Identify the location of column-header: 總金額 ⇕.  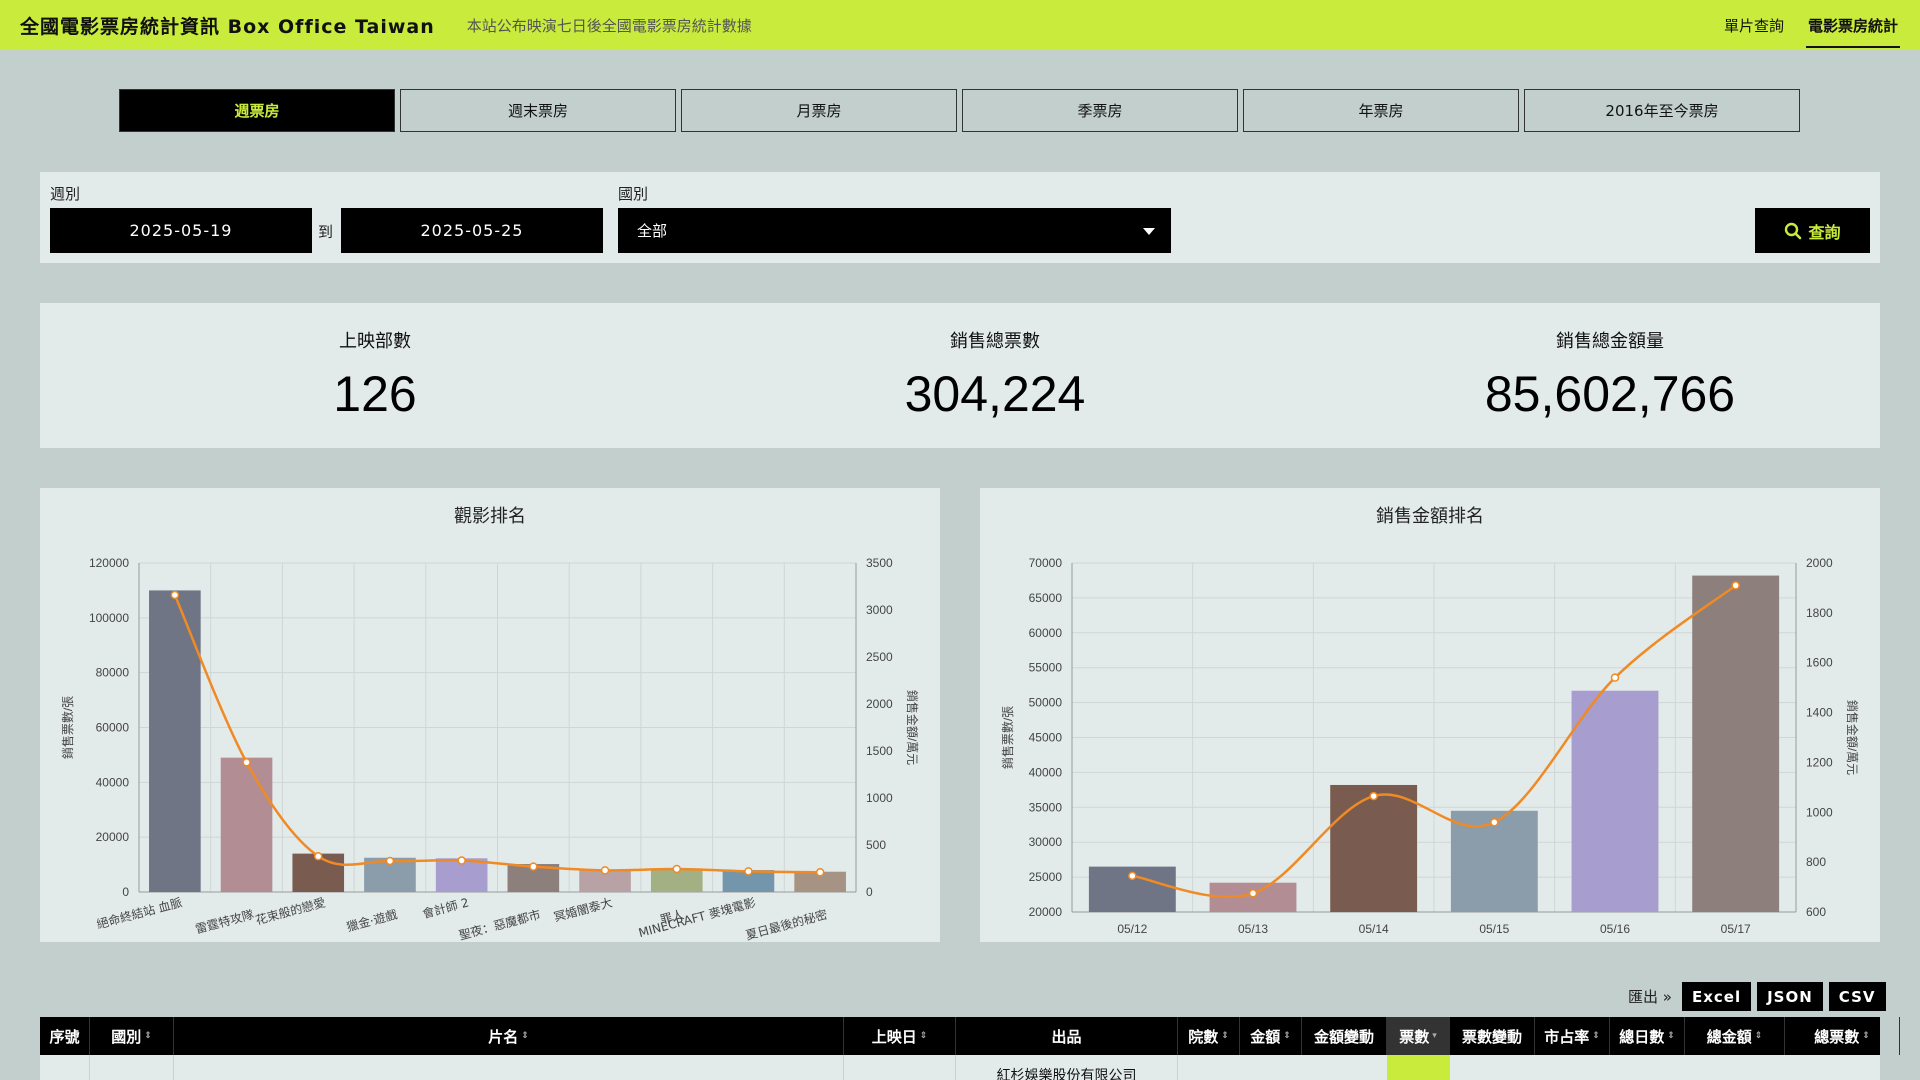
(1735, 1036).